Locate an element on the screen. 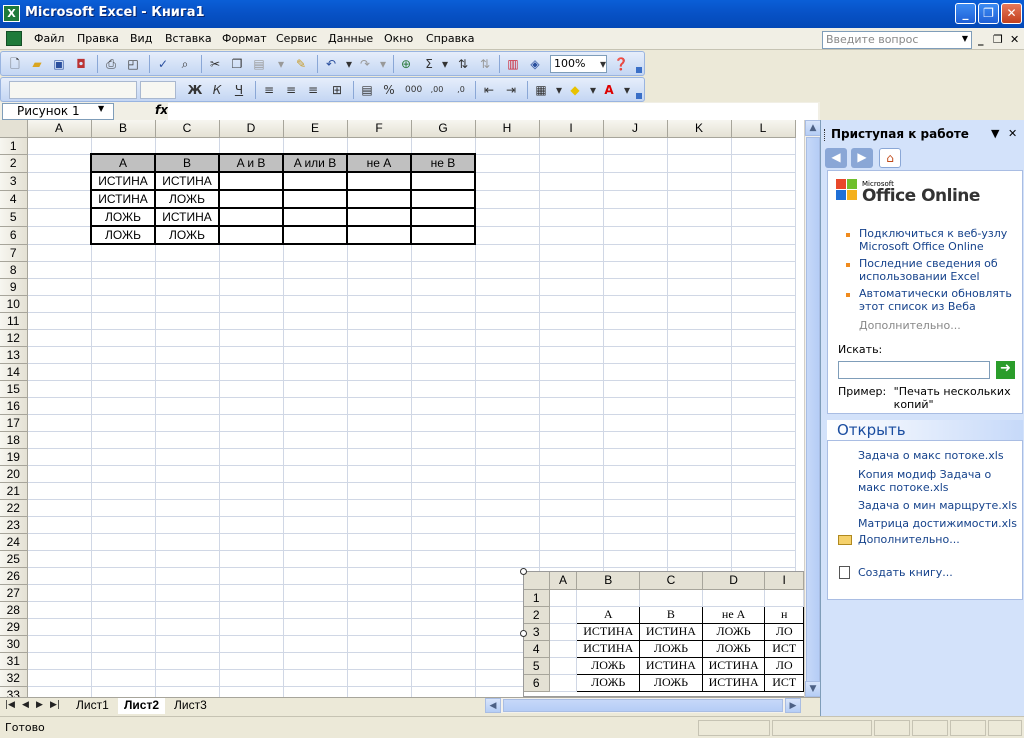 The image size is (1024, 738). font-name-select is located at coordinates (73, 90).